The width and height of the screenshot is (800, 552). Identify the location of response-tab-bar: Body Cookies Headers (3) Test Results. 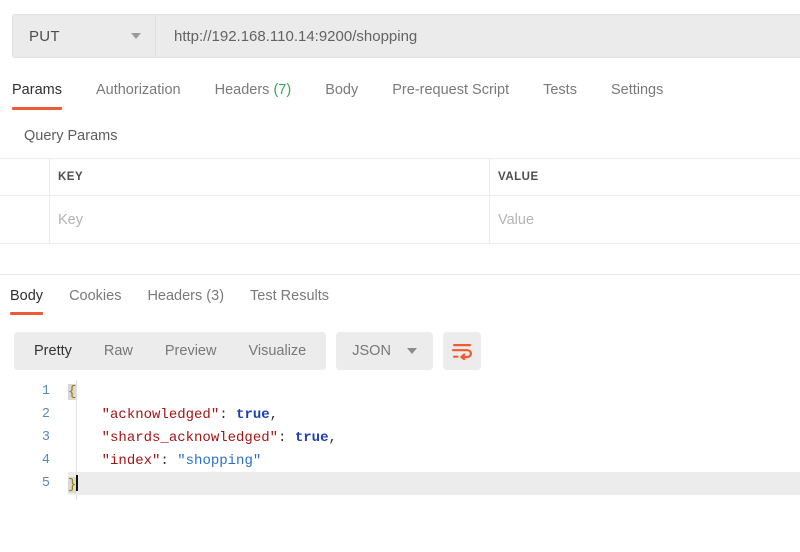
(400, 303).